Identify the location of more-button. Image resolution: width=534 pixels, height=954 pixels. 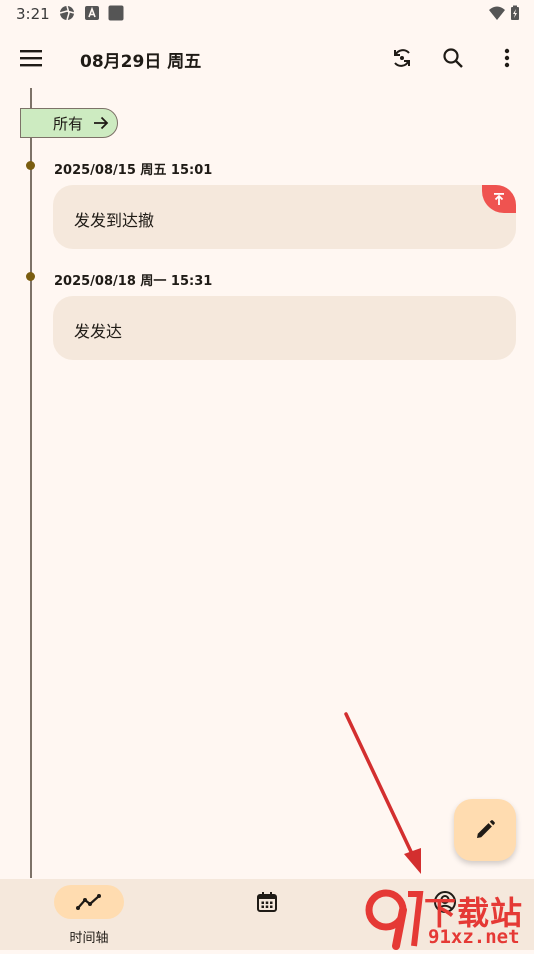
(507, 58).